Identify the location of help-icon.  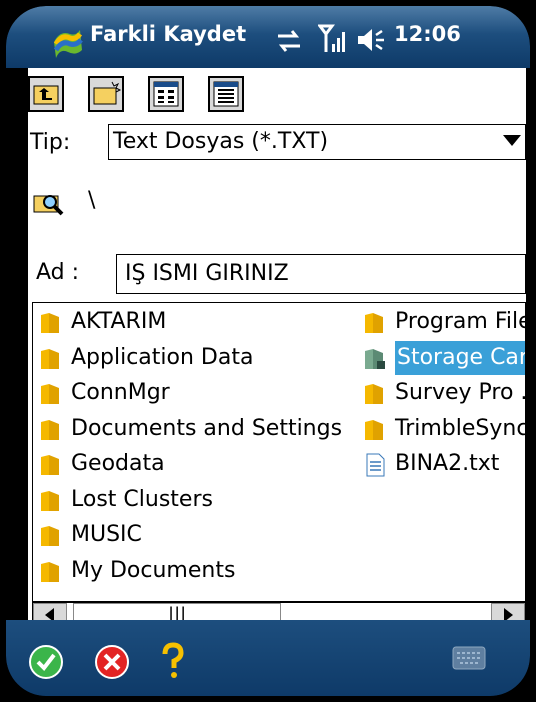
(173, 661).